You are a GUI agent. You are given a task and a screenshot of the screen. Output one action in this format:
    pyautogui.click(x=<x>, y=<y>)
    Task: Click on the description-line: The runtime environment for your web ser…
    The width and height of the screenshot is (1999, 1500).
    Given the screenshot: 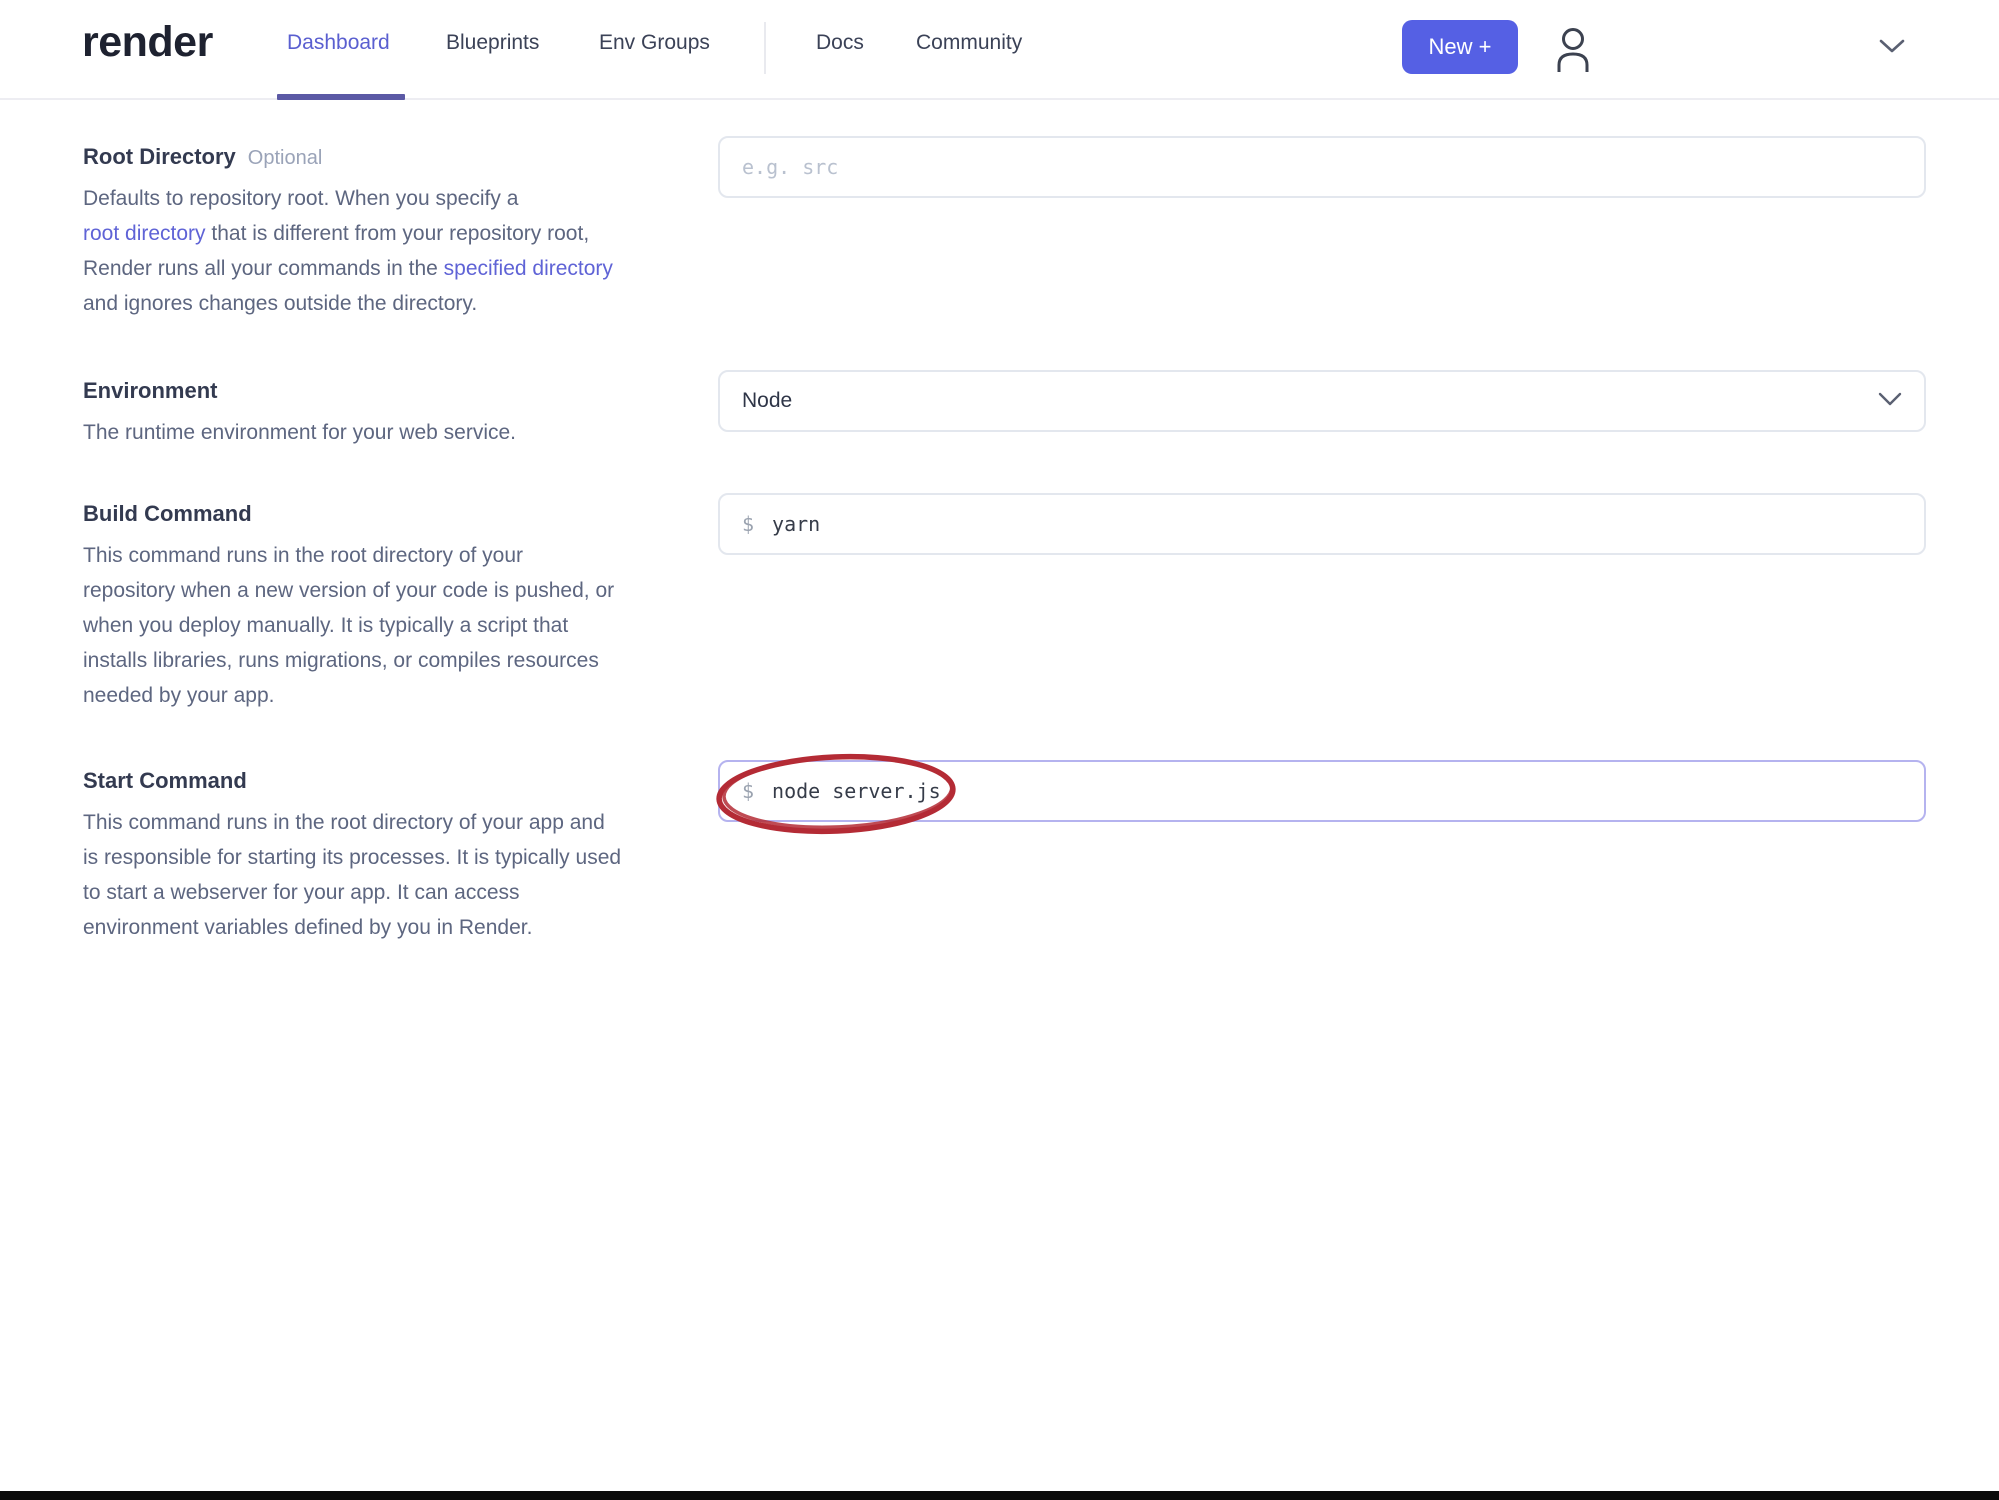 What is the action you would take?
    pyautogui.click(x=300, y=432)
    